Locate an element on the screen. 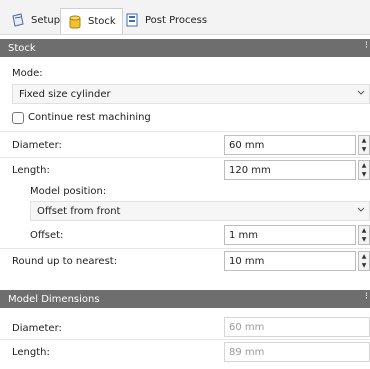 The image size is (370, 369). model-diameter-label: Diameter: is located at coordinates (37, 328).